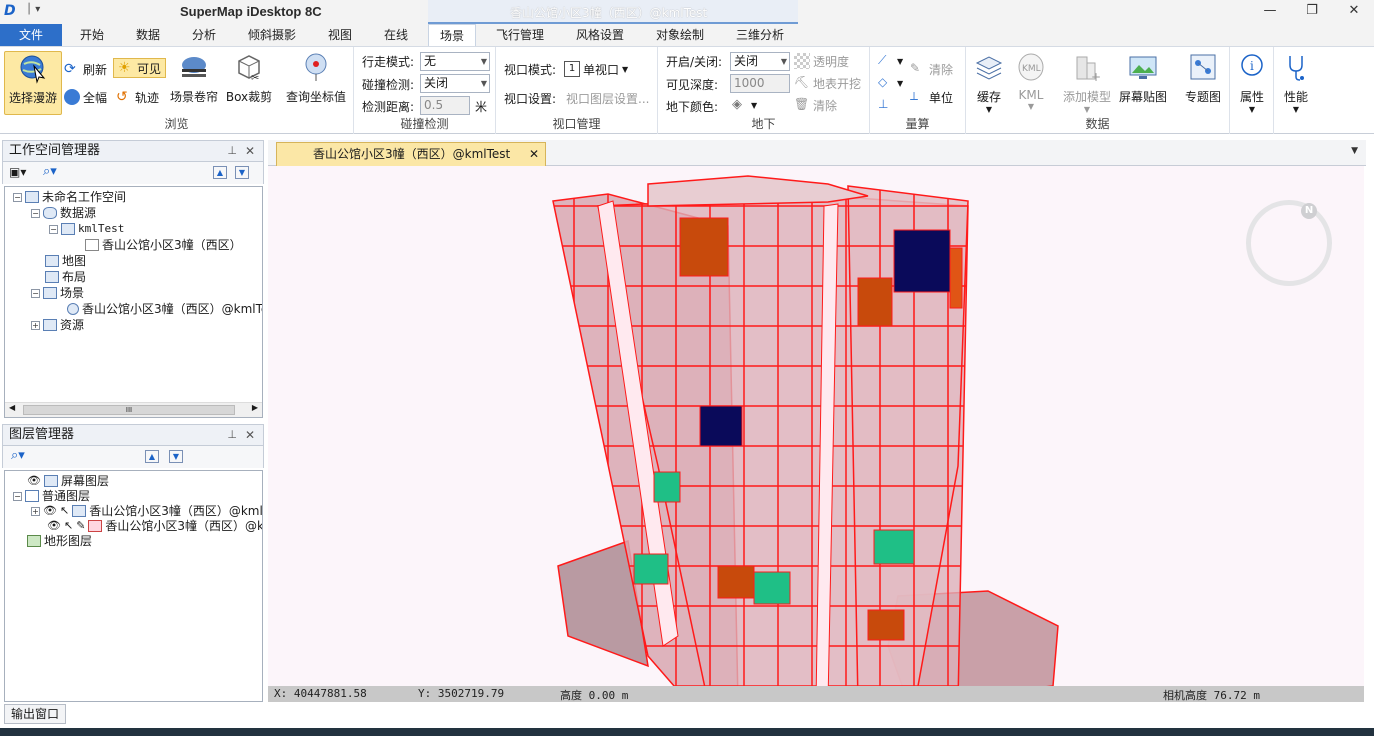 The height and width of the screenshot is (736, 1374). What do you see at coordinates (760, 35) in the screenshot?
I see `tab-3d-analysis: 三维分析` at bounding box center [760, 35].